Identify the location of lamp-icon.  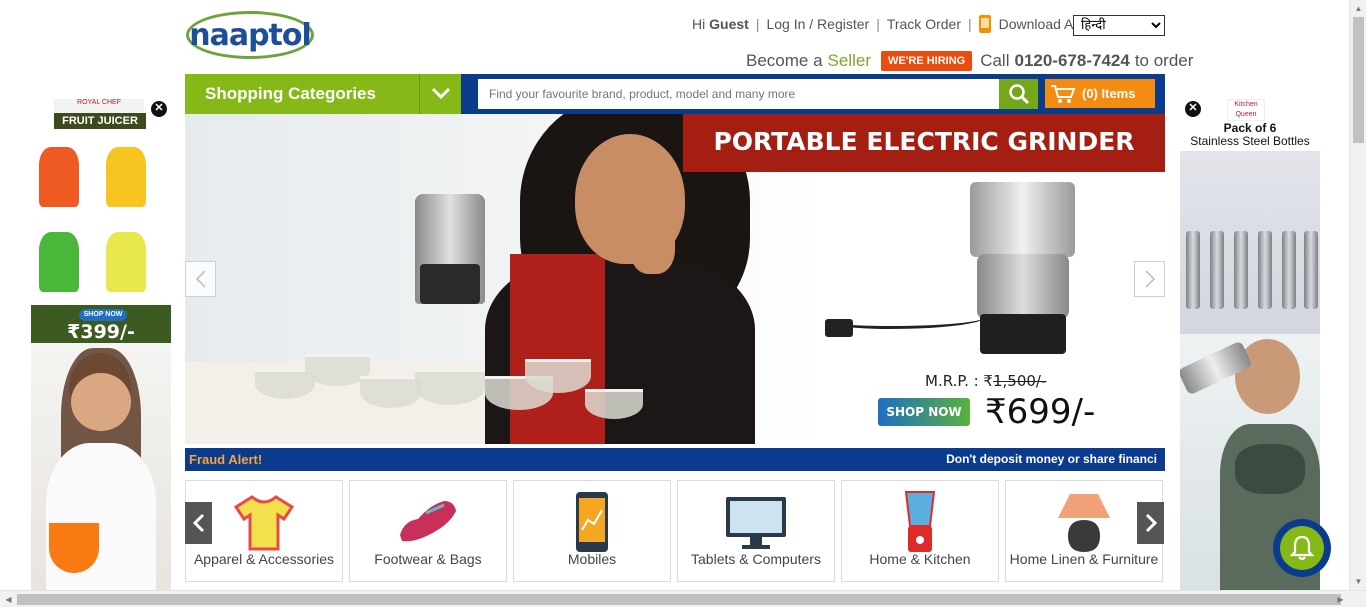
(1084, 522).